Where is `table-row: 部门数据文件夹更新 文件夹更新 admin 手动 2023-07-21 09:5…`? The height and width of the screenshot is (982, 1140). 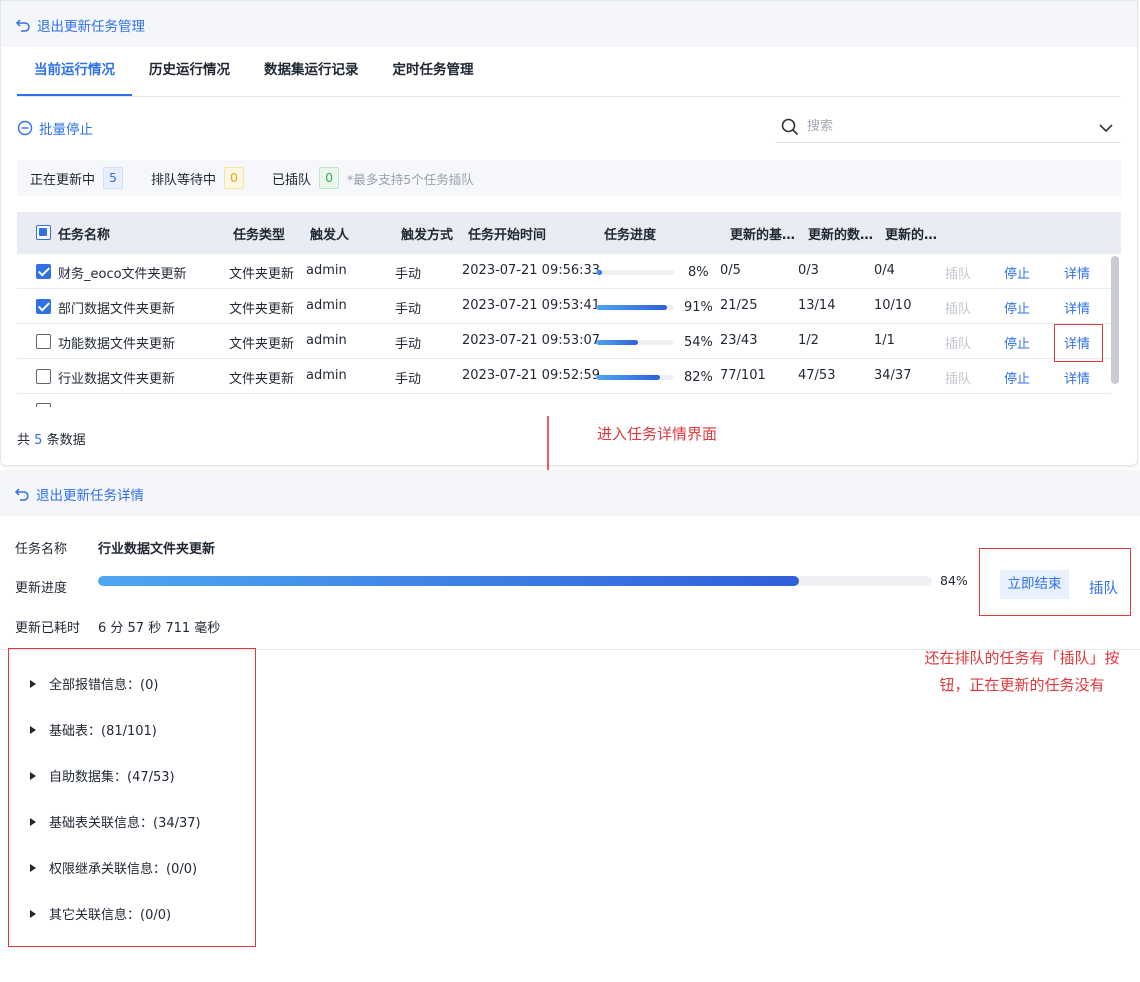 table-row: 部门数据文件夹更新 文件夹更新 admin 手动 2023-07-21 09:5… is located at coordinates (564, 306).